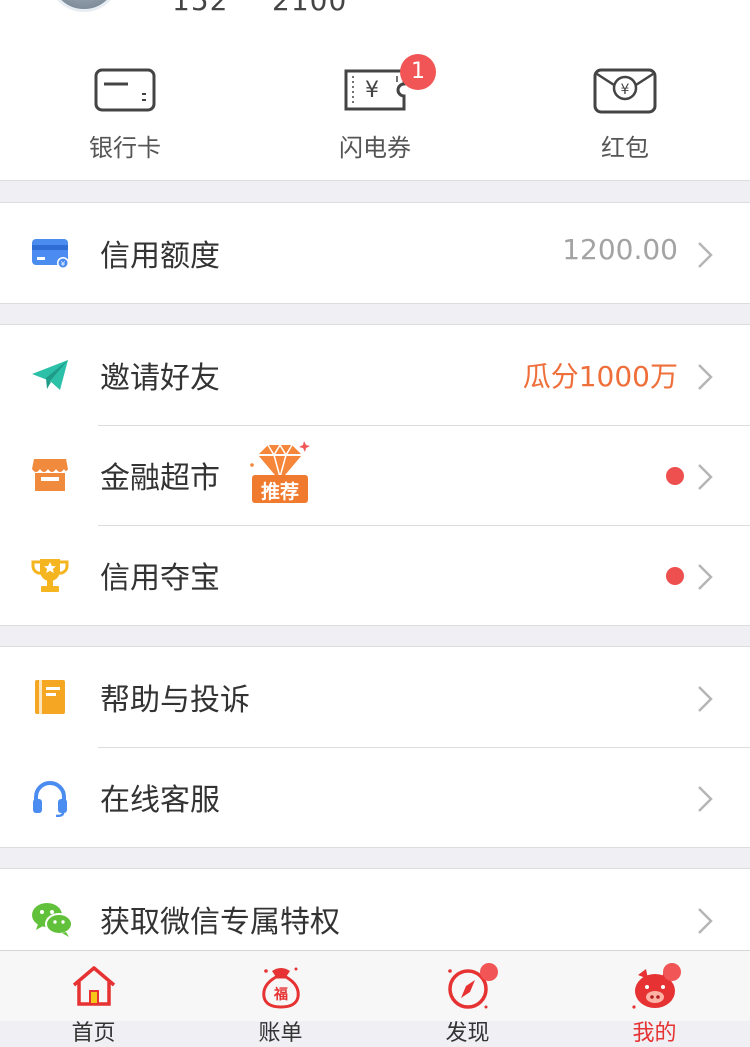 The width and height of the screenshot is (750, 1047). I want to click on credit-treasure-label: 信用夺宝, so click(160, 578).